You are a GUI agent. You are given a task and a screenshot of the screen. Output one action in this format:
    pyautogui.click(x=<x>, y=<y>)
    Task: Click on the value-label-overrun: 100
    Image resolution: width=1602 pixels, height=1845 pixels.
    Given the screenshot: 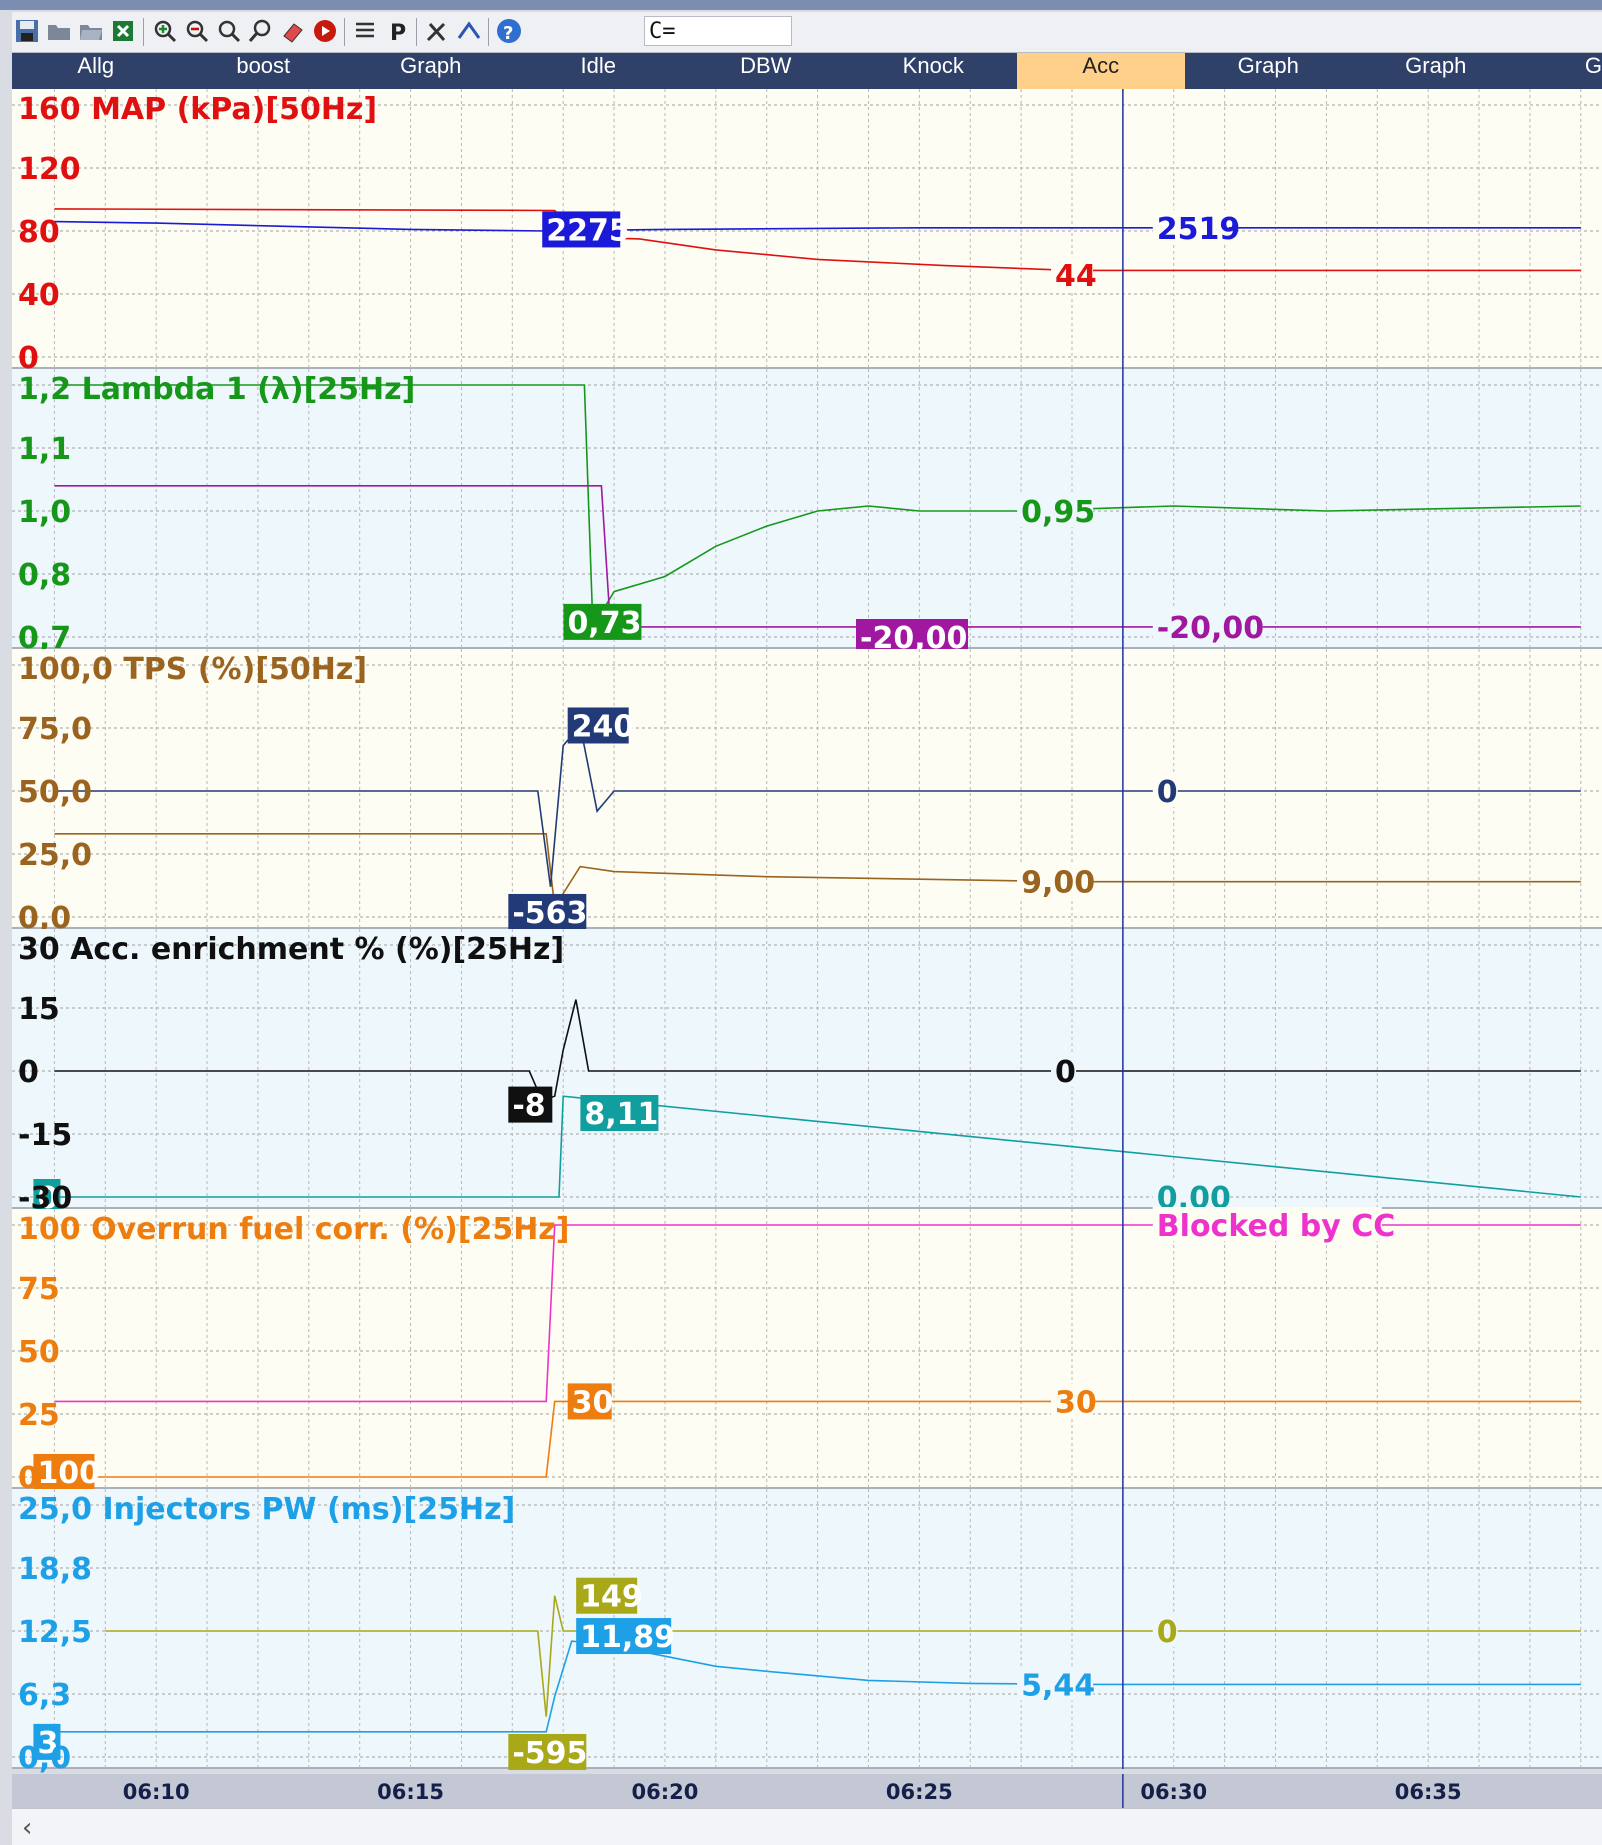 What is the action you would take?
    pyautogui.click(x=68, y=1473)
    